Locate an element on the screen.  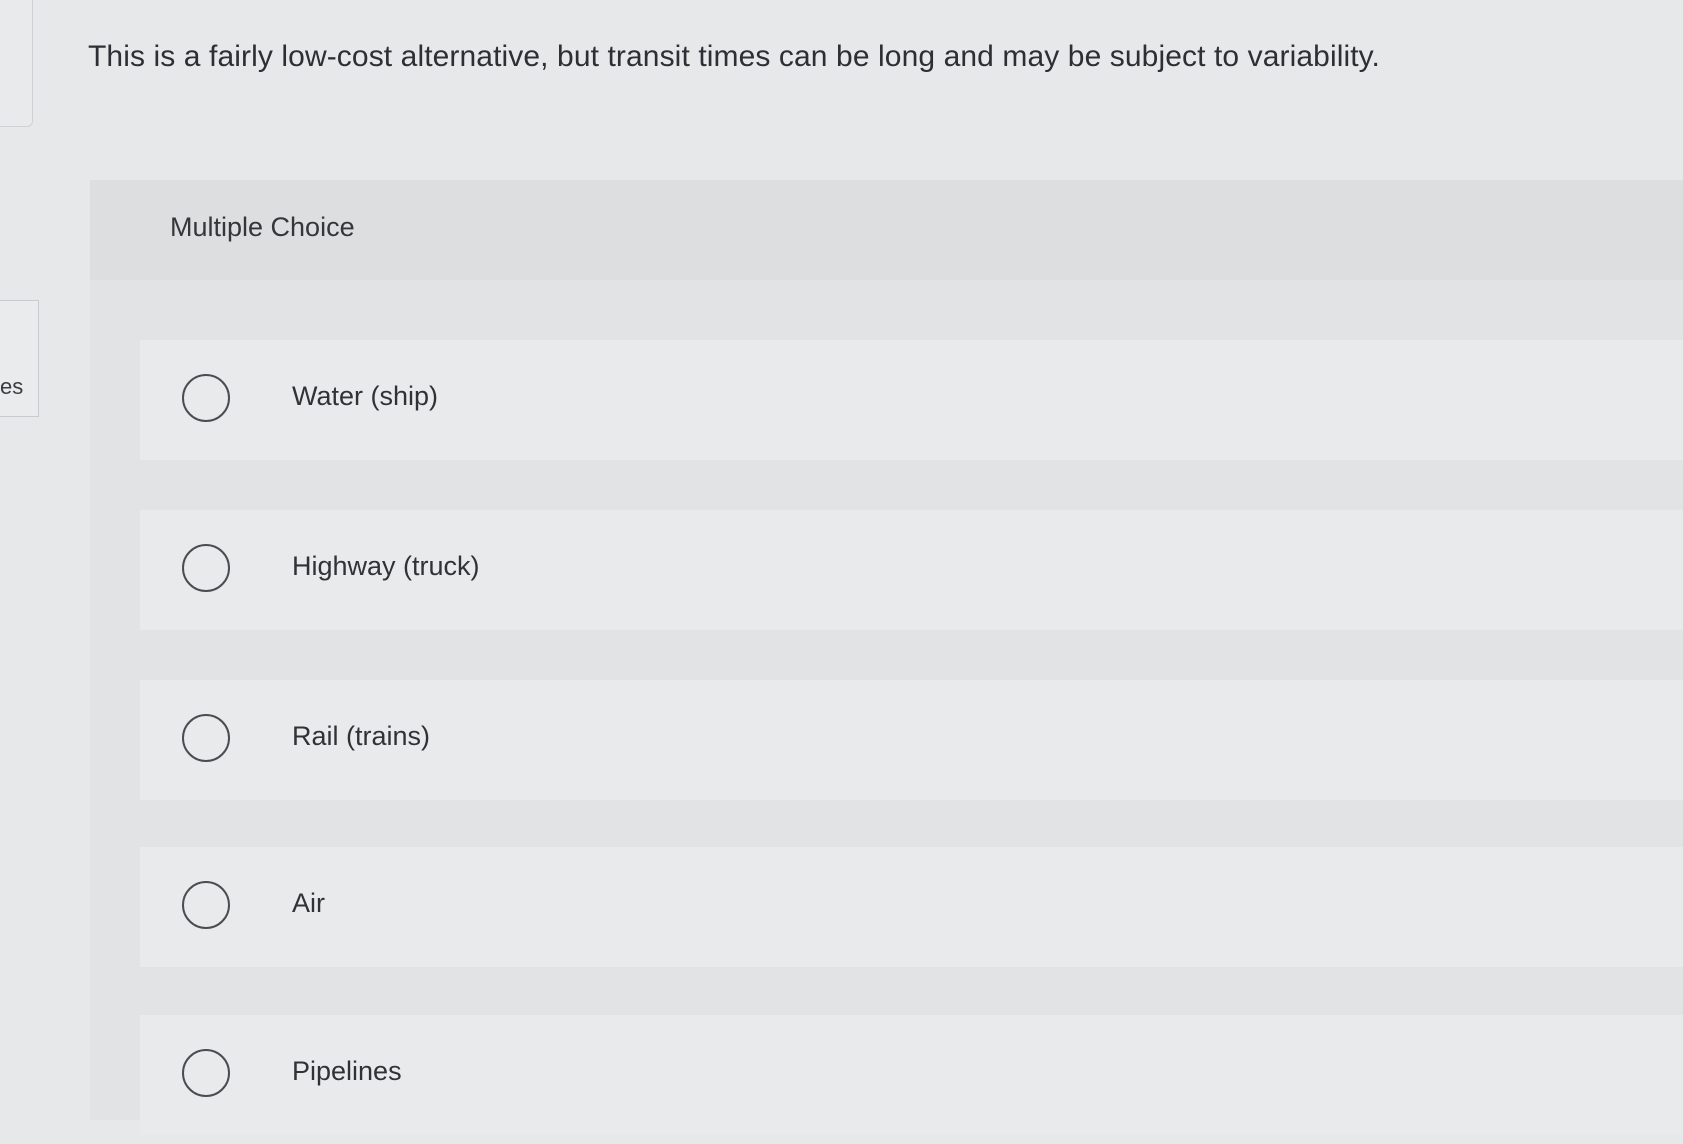
option-label: Water (ship) is located at coordinates (365, 396).